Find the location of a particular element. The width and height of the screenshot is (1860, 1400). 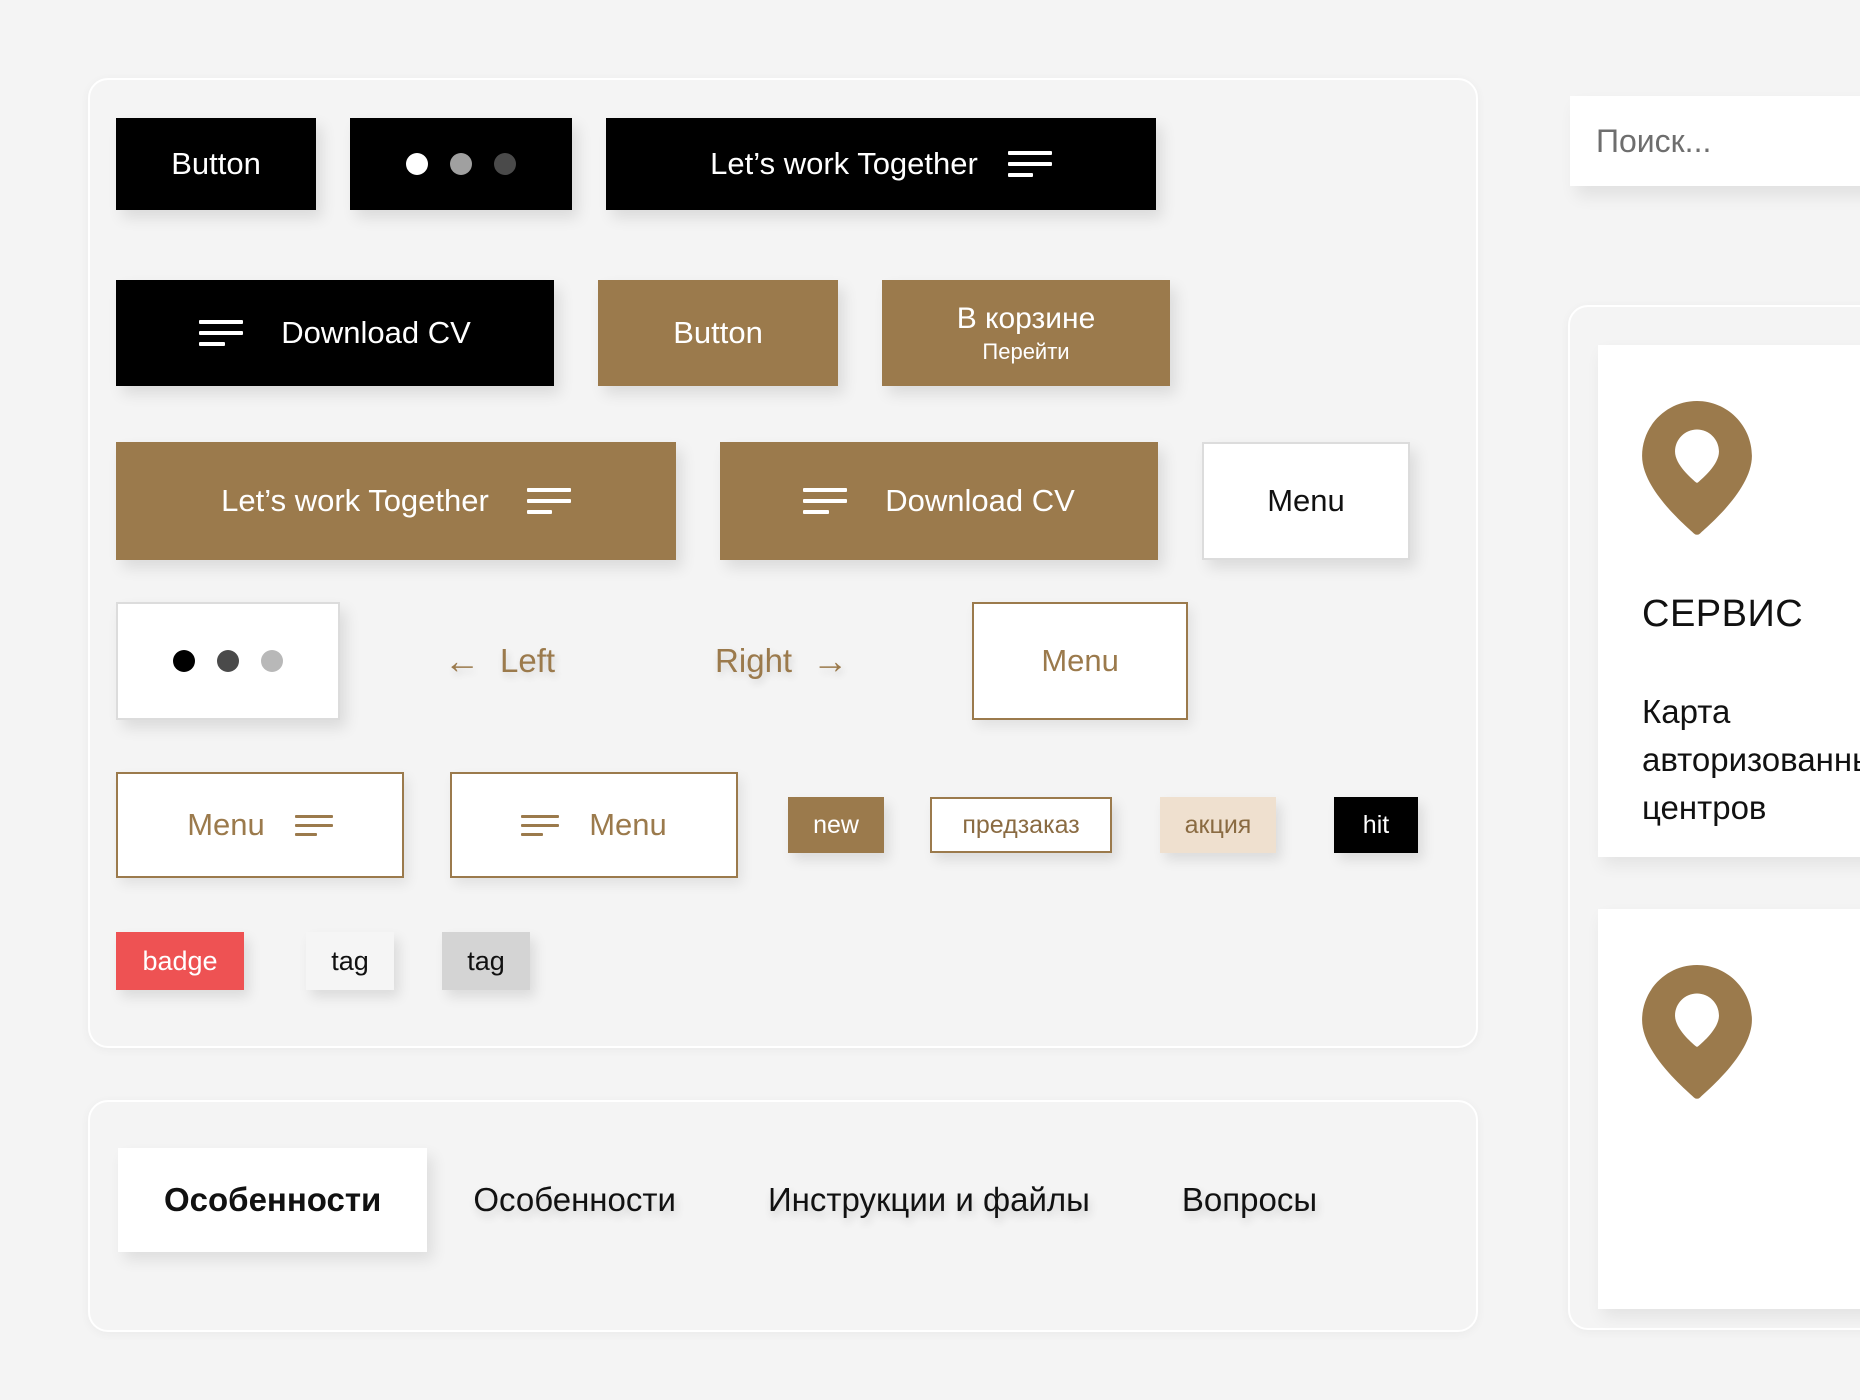

cart-subtitle: Перейти is located at coordinates (1026, 351).